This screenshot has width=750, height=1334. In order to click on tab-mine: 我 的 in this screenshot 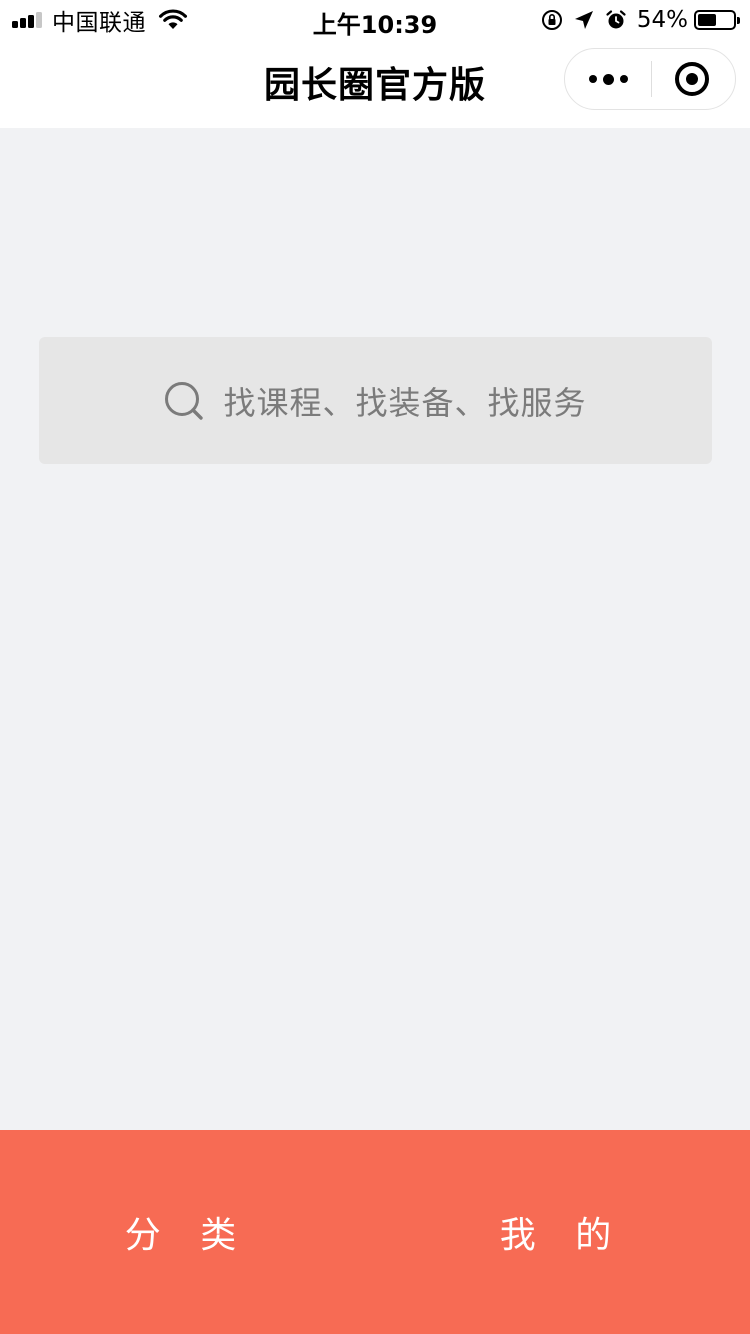, I will do `click(562, 1232)`.